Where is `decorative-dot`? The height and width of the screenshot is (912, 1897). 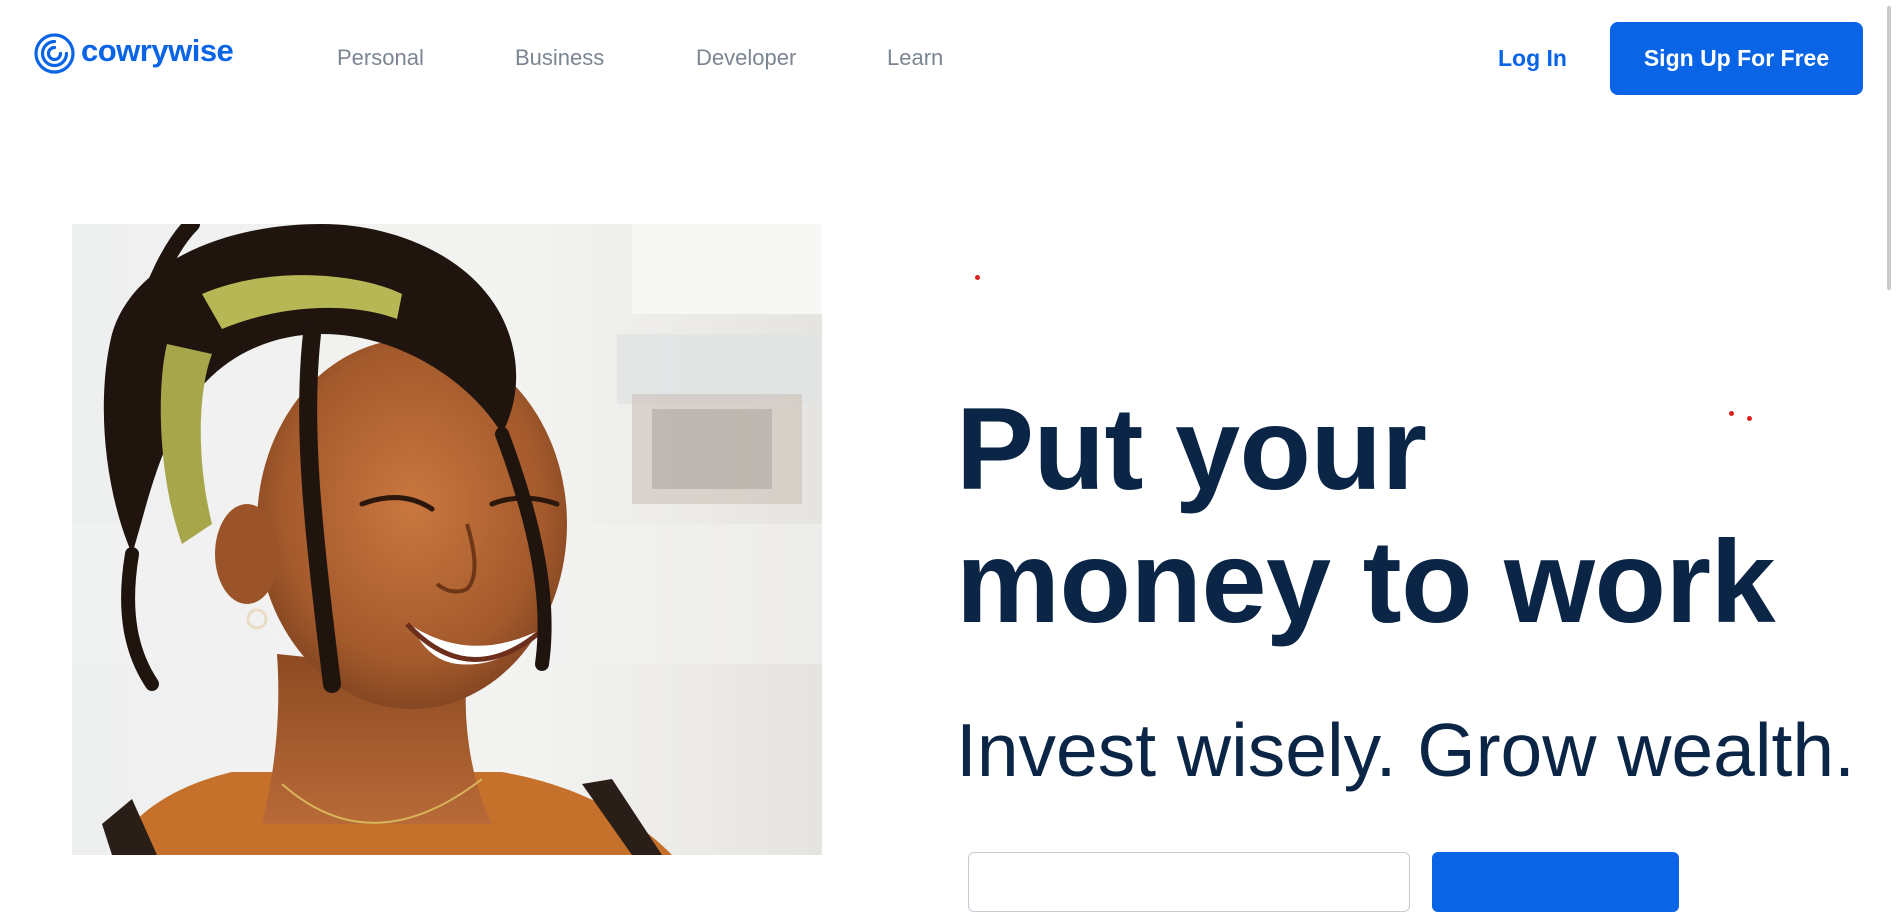 decorative-dot is located at coordinates (977, 277).